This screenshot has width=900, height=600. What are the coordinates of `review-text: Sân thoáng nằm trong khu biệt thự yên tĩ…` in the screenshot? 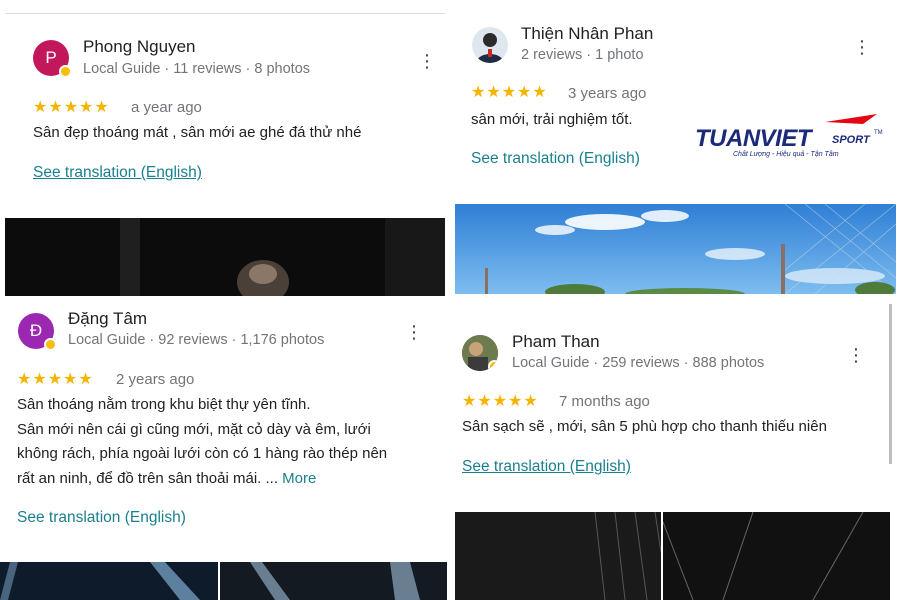 It's located at (229, 442).